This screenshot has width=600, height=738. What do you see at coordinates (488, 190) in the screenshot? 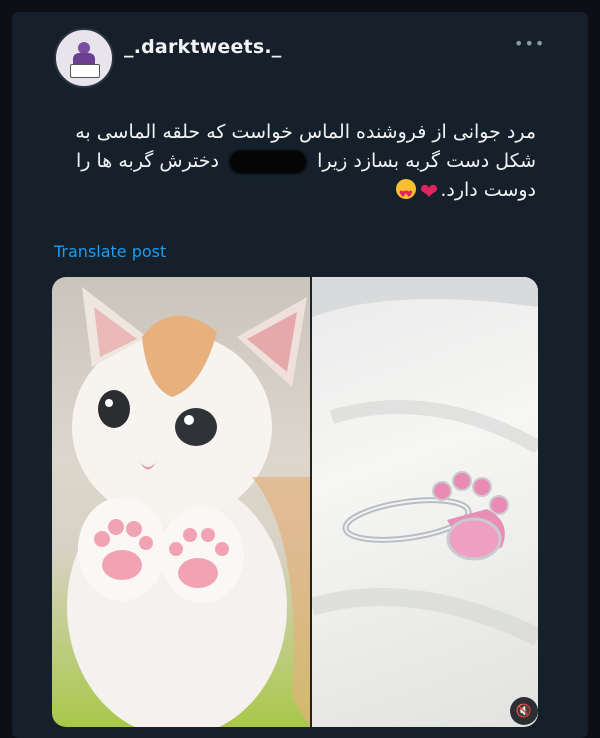
I see `post-text-line-3-text: دوست دارد.` at bounding box center [488, 190].